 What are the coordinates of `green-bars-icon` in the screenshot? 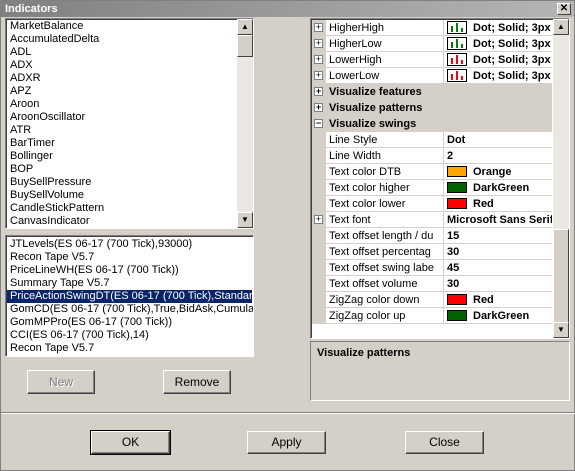 It's located at (457, 27).